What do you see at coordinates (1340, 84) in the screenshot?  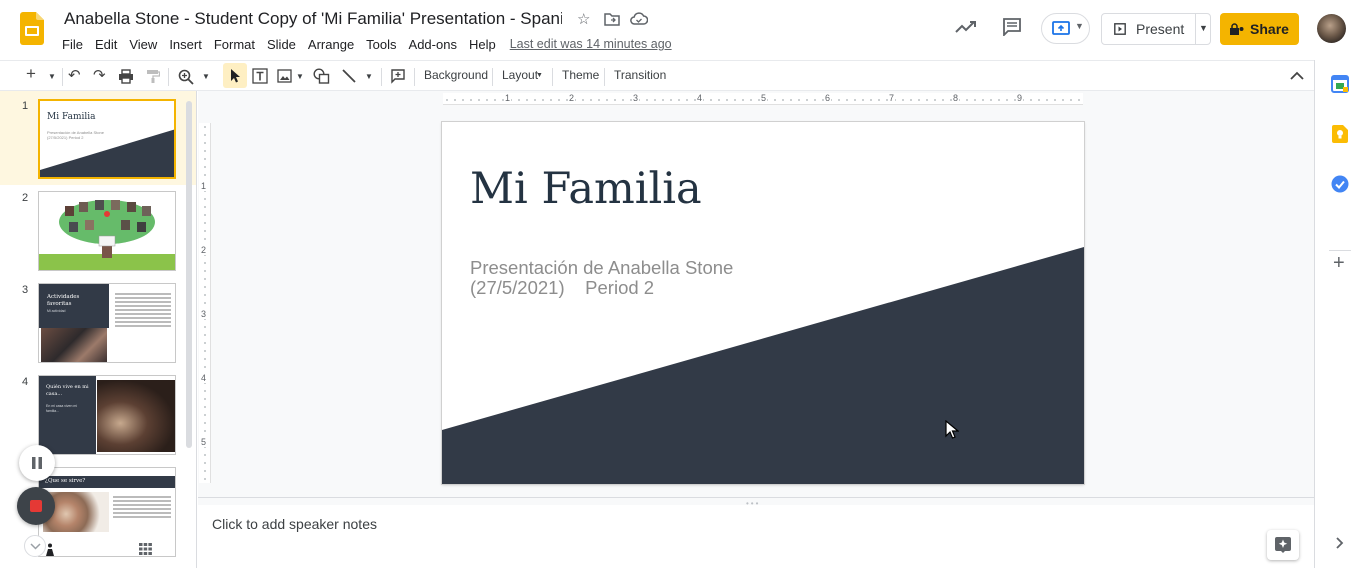 I see `calendar-icon` at bounding box center [1340, 84].